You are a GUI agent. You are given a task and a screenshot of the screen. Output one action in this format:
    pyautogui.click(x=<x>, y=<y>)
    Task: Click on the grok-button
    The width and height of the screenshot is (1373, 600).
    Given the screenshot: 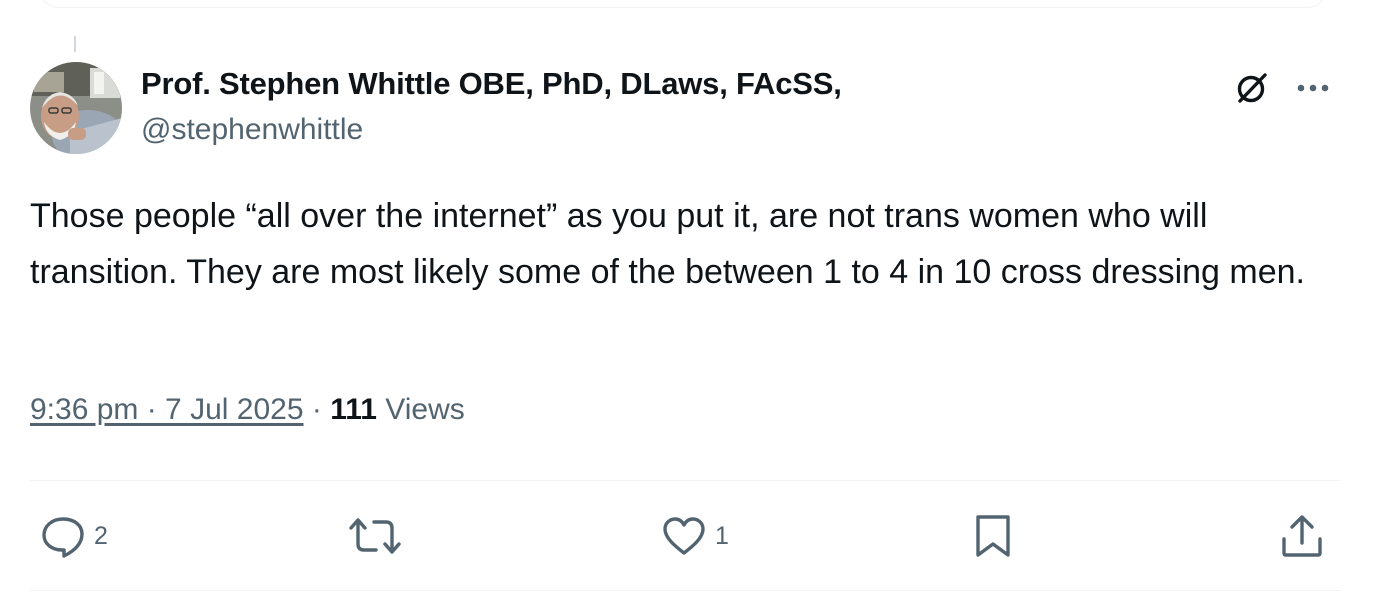 What is the action you would take?
    pyautogui.click(x=1252, y=88)
    